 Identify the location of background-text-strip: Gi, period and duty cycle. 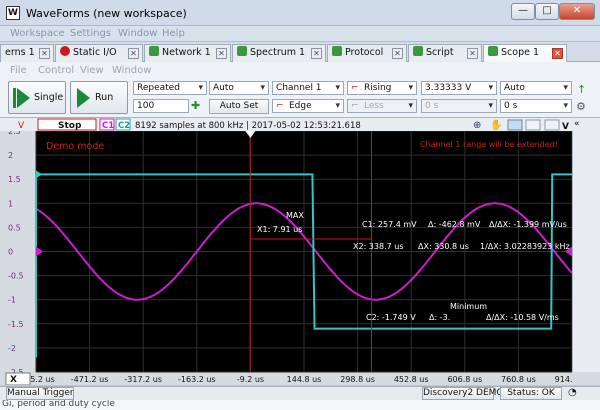
(300, 405).